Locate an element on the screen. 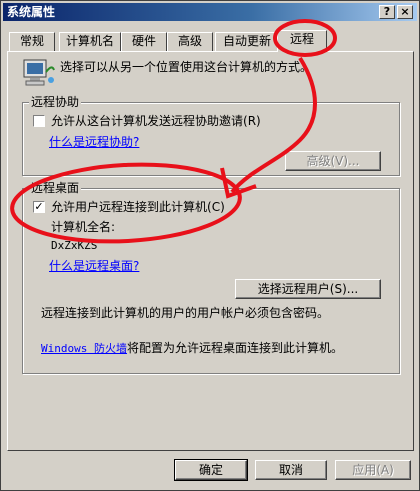 The width and height of the screenshot is (420, 491). tab-computer-name: 计算机名 is located at coordinates (90, 41).